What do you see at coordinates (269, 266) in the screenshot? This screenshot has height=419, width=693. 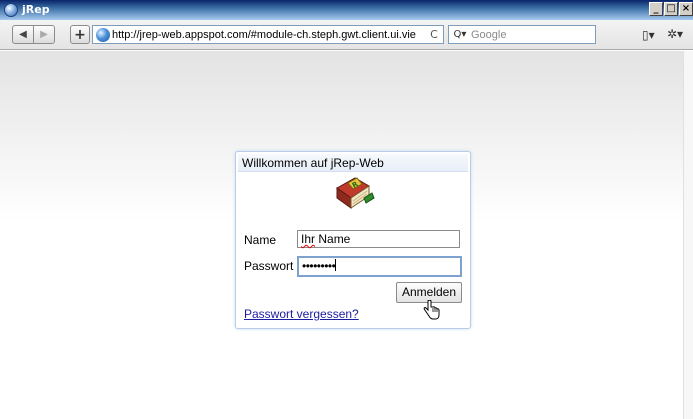 I see `password-label: Passwort` at bounding box center [269, 266].